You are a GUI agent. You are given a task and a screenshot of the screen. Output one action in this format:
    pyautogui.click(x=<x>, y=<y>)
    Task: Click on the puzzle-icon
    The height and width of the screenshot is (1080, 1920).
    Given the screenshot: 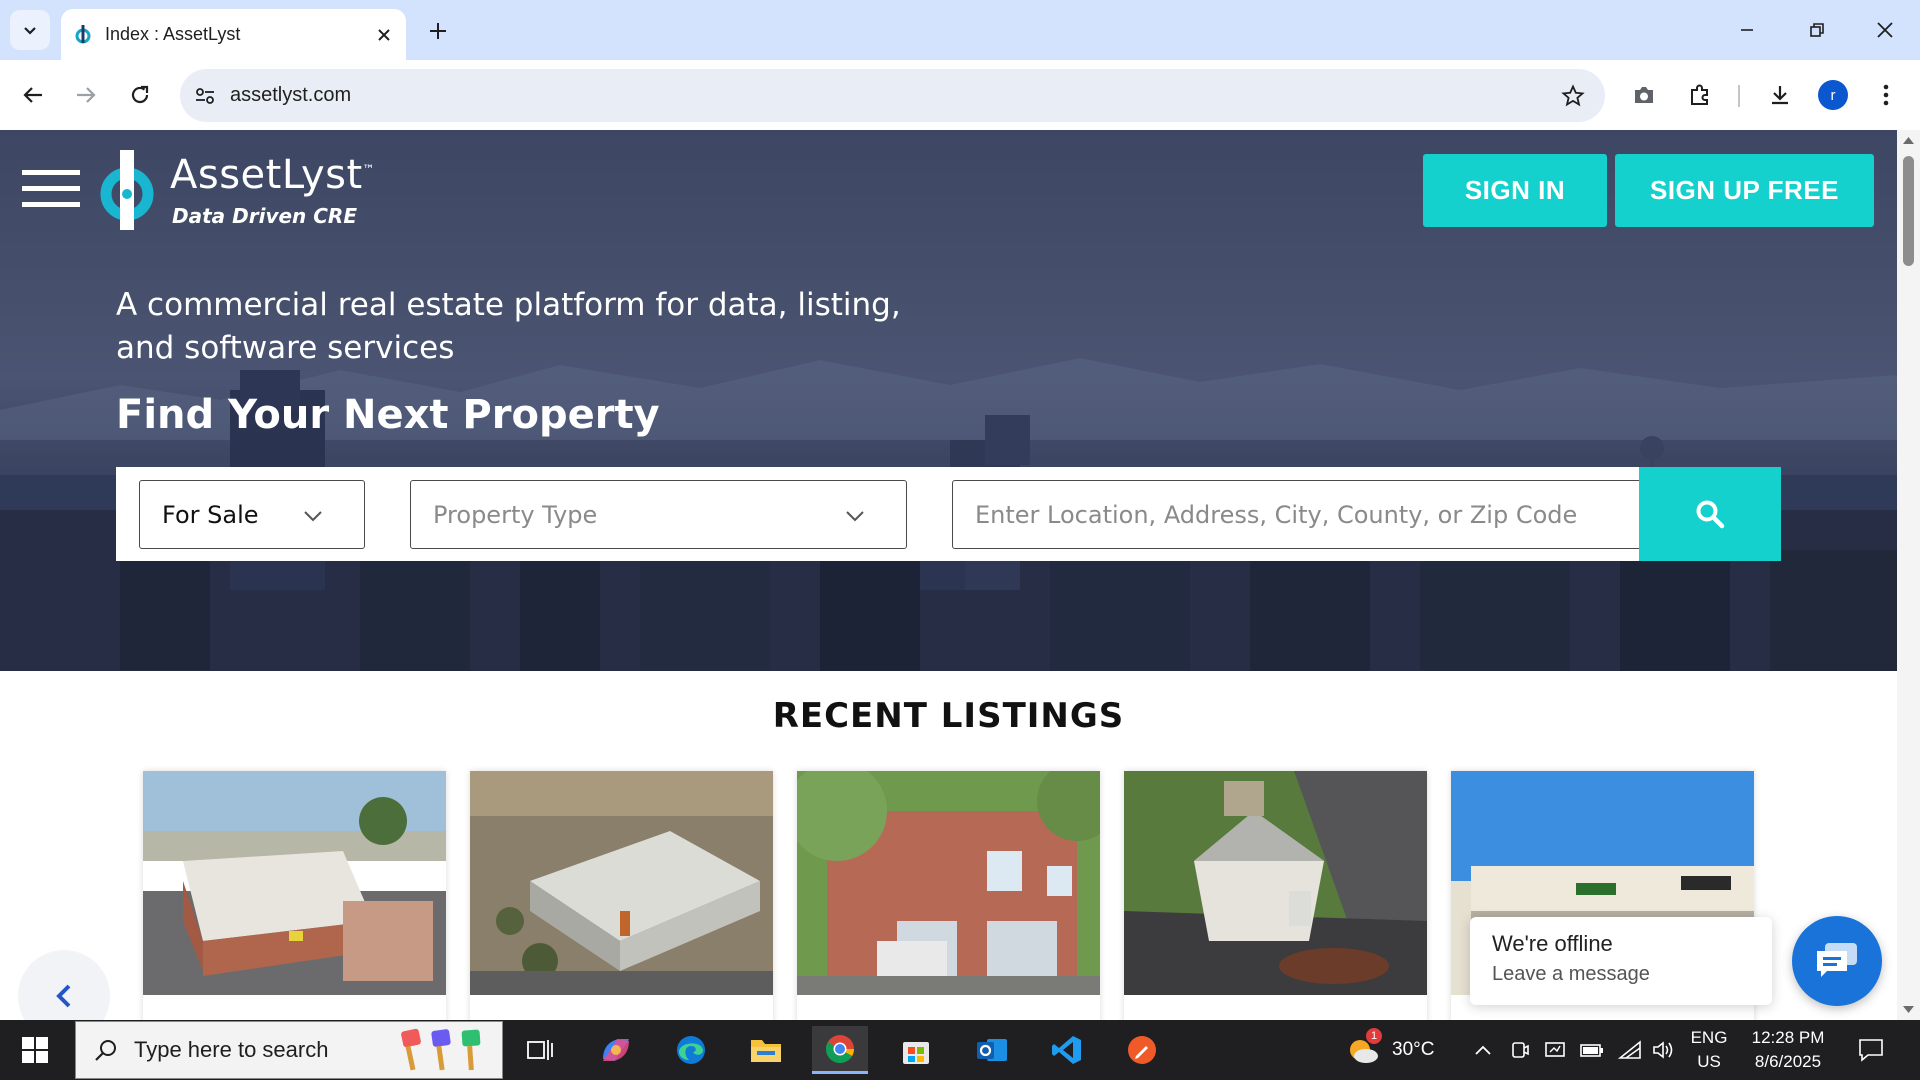 What is the action you would take?
    pyautogui.click(x=1699, y=94)
    